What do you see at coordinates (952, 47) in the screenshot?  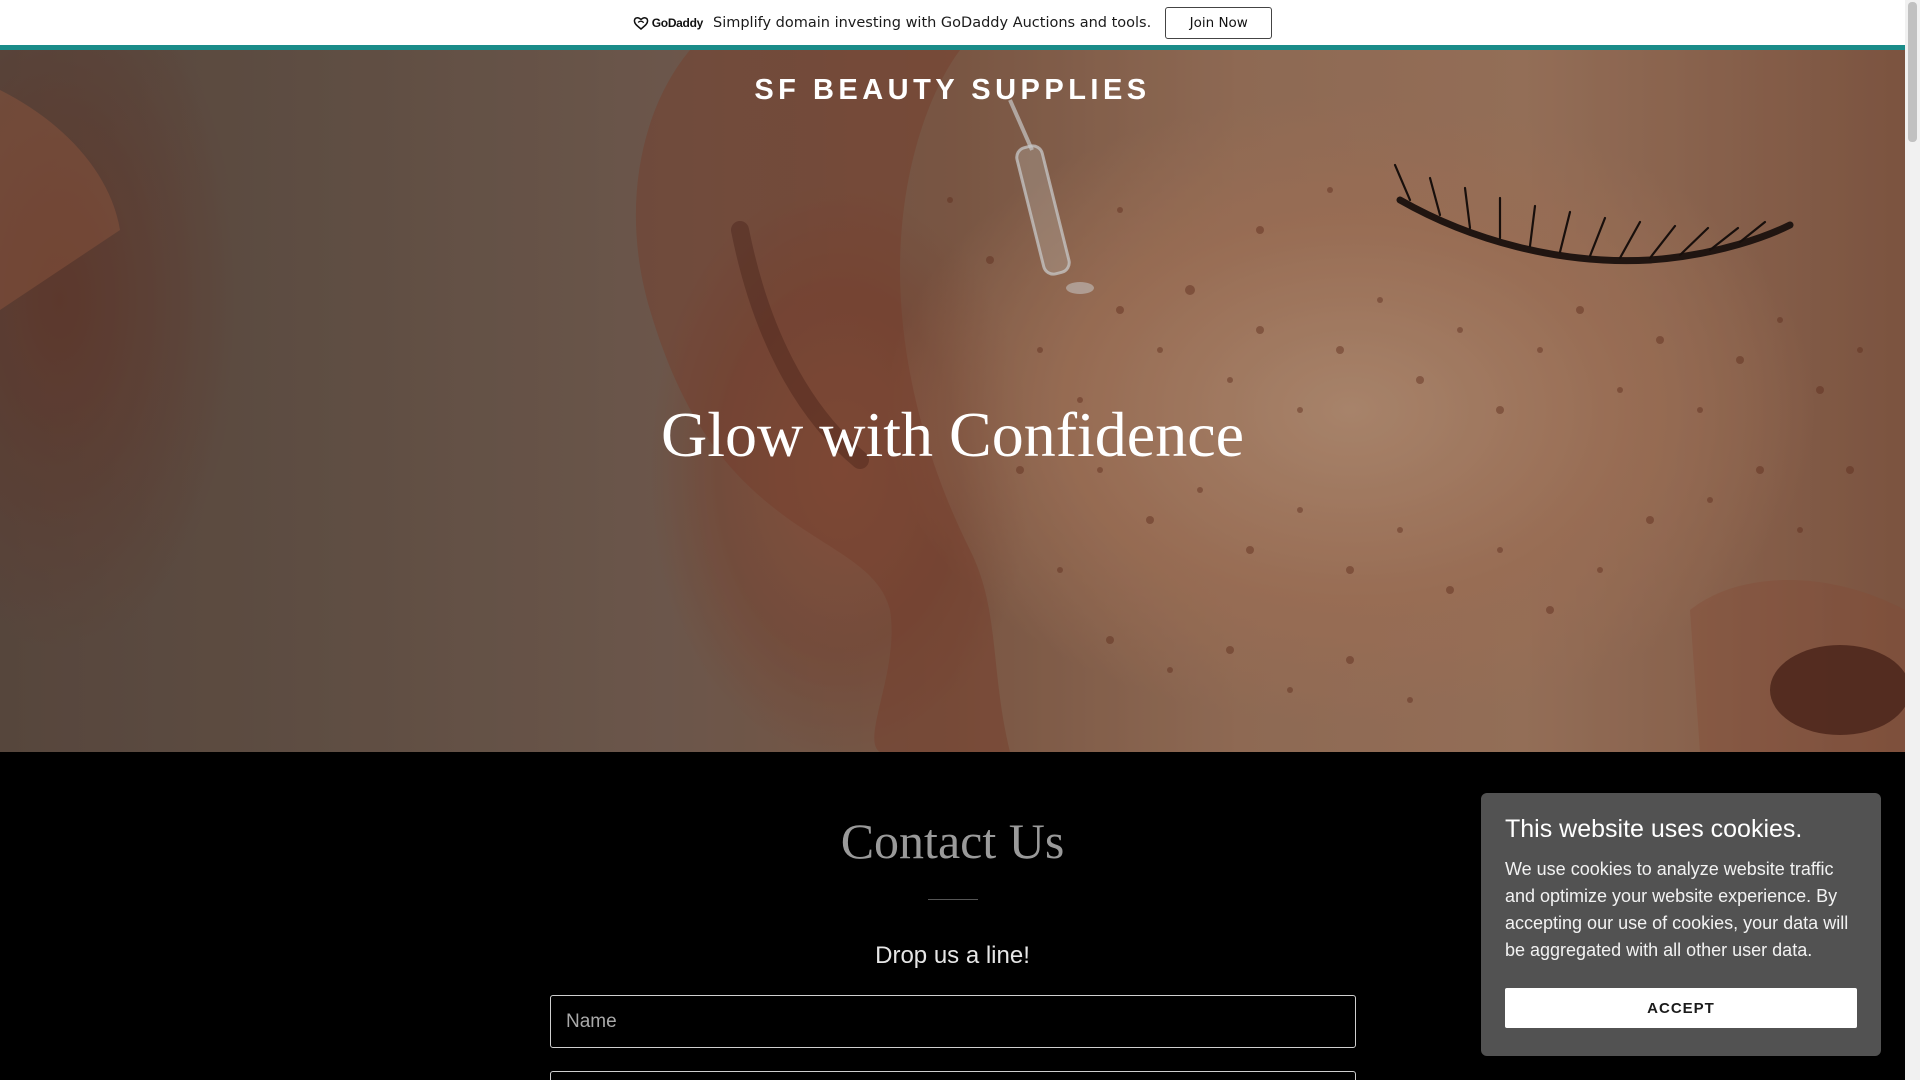 I see `accent-divider` at bounding box center [952, 47].